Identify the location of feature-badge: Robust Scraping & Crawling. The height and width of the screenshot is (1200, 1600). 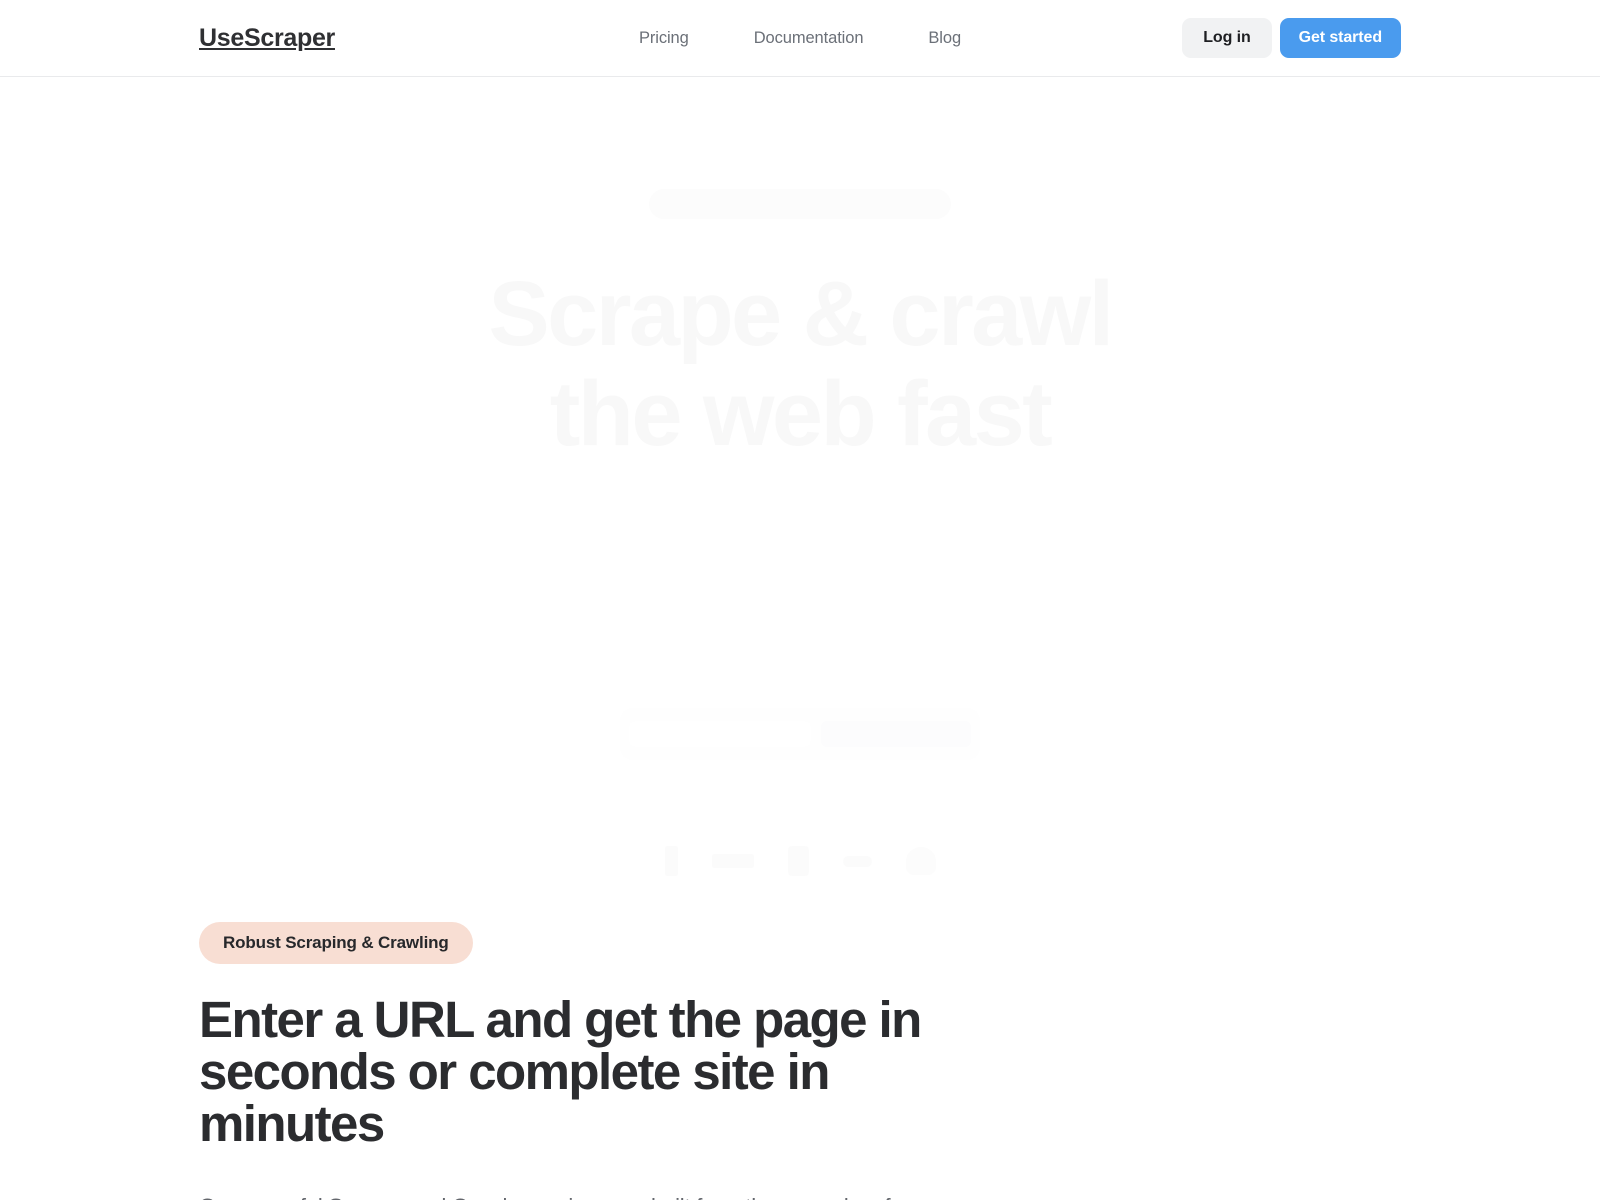
(336, 943).